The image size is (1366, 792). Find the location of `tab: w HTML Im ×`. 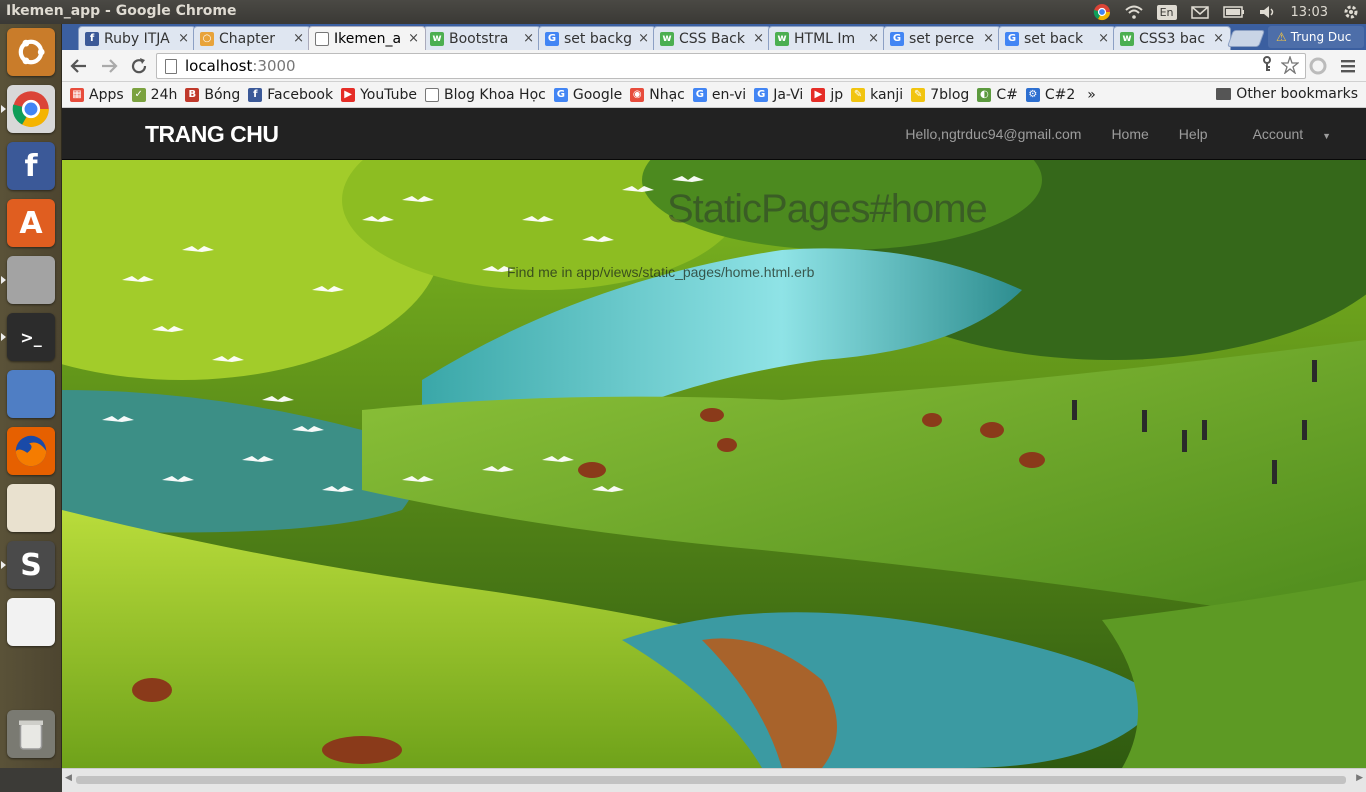

tab: w HTML Im × is located at coordinates (827, 38).